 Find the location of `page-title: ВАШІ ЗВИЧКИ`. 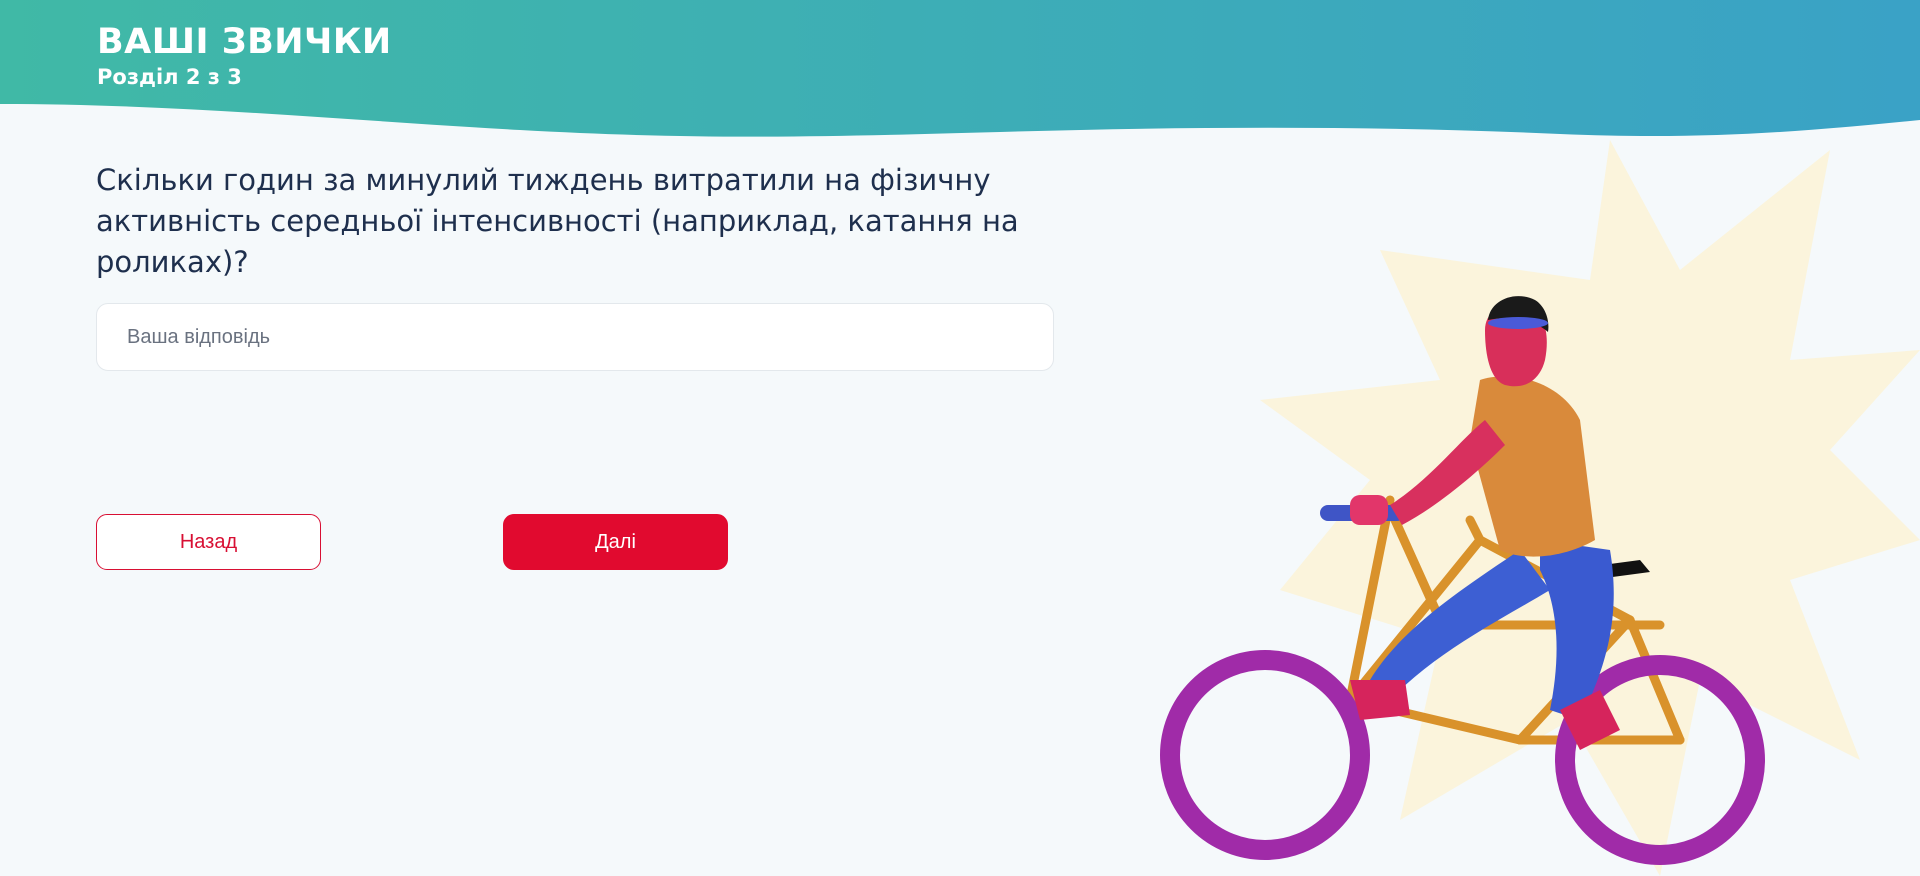

page-title: ВАШІ ЗВИЧКИ is located at coordinates (244, 42).